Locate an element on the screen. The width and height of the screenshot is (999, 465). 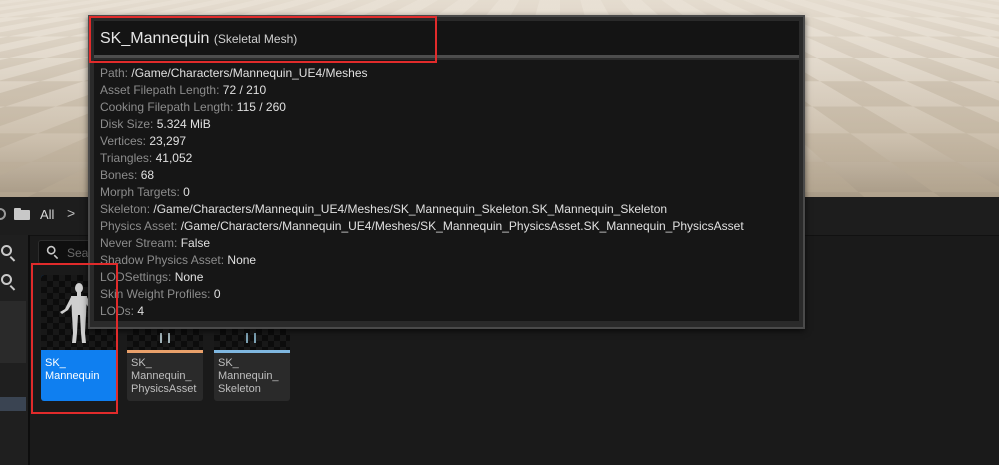
breadcrumb-chevron-icon: > is located at coordinates (71, 213).